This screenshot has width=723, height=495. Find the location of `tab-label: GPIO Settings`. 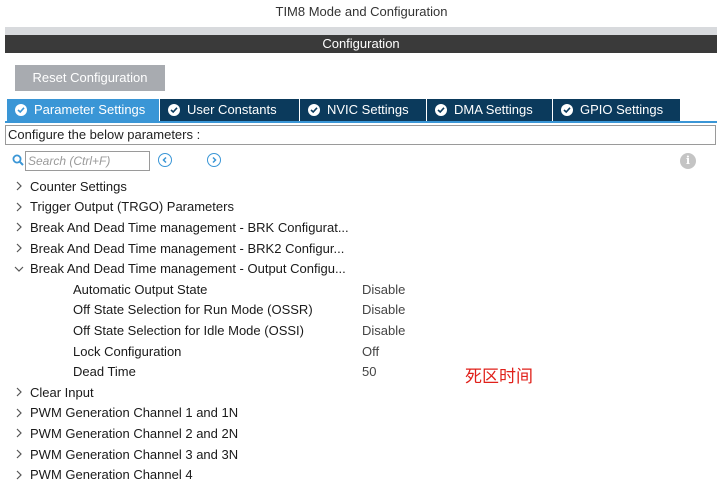

tab-label: GPIO Settings is located at coordinates (622, 109).